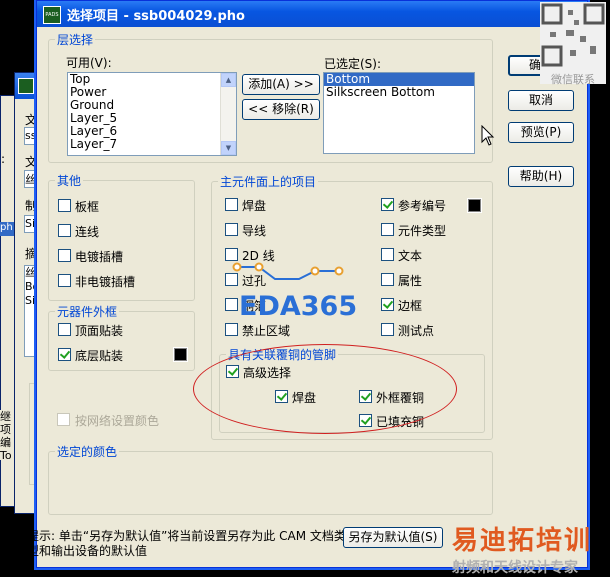 This screenshot has width=610, height=577. Describe the element at coordinates (3, 159) in the screenshot. I see `bg-label: :` at that location.